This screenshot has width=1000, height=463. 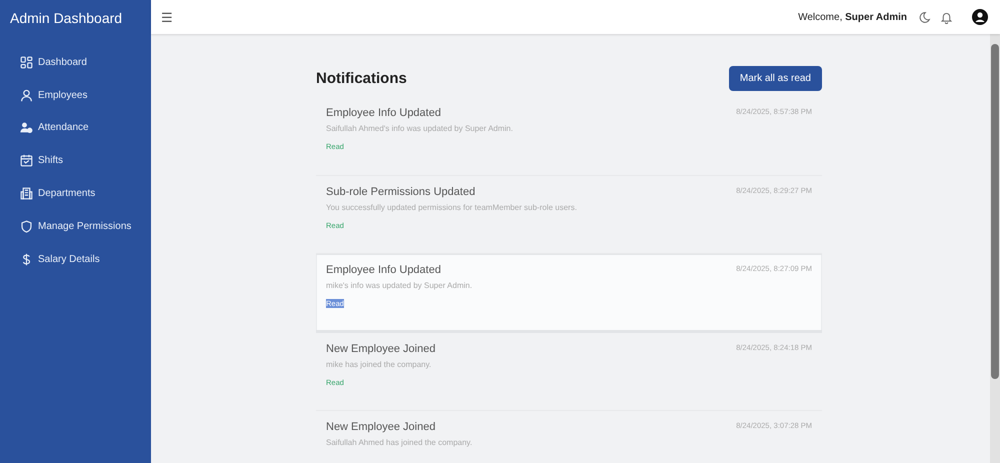 I want to click on sidebar-item: Manage Permissions, so click(x=75, y=226).